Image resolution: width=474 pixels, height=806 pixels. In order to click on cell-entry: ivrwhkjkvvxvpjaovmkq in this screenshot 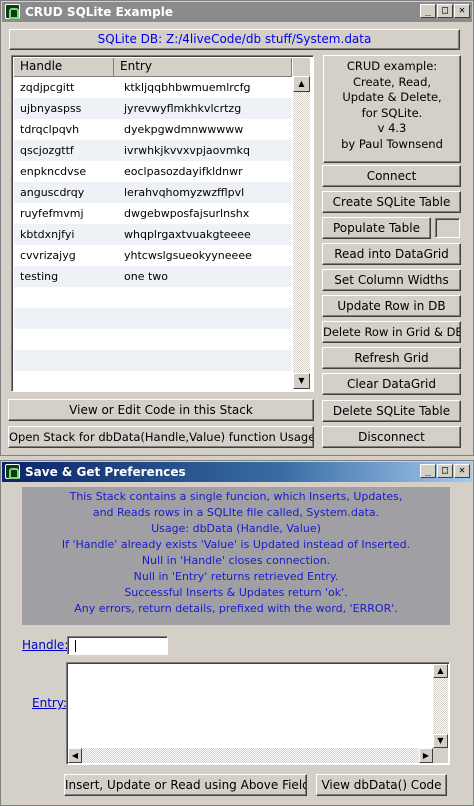, I will do `click(187, 150)`.